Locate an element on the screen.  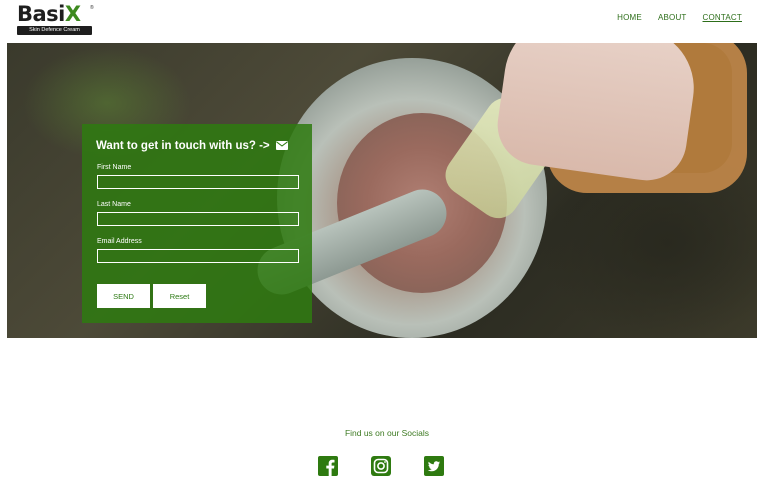
nav-contact: CONTACT is located at coordinates (722, 18).